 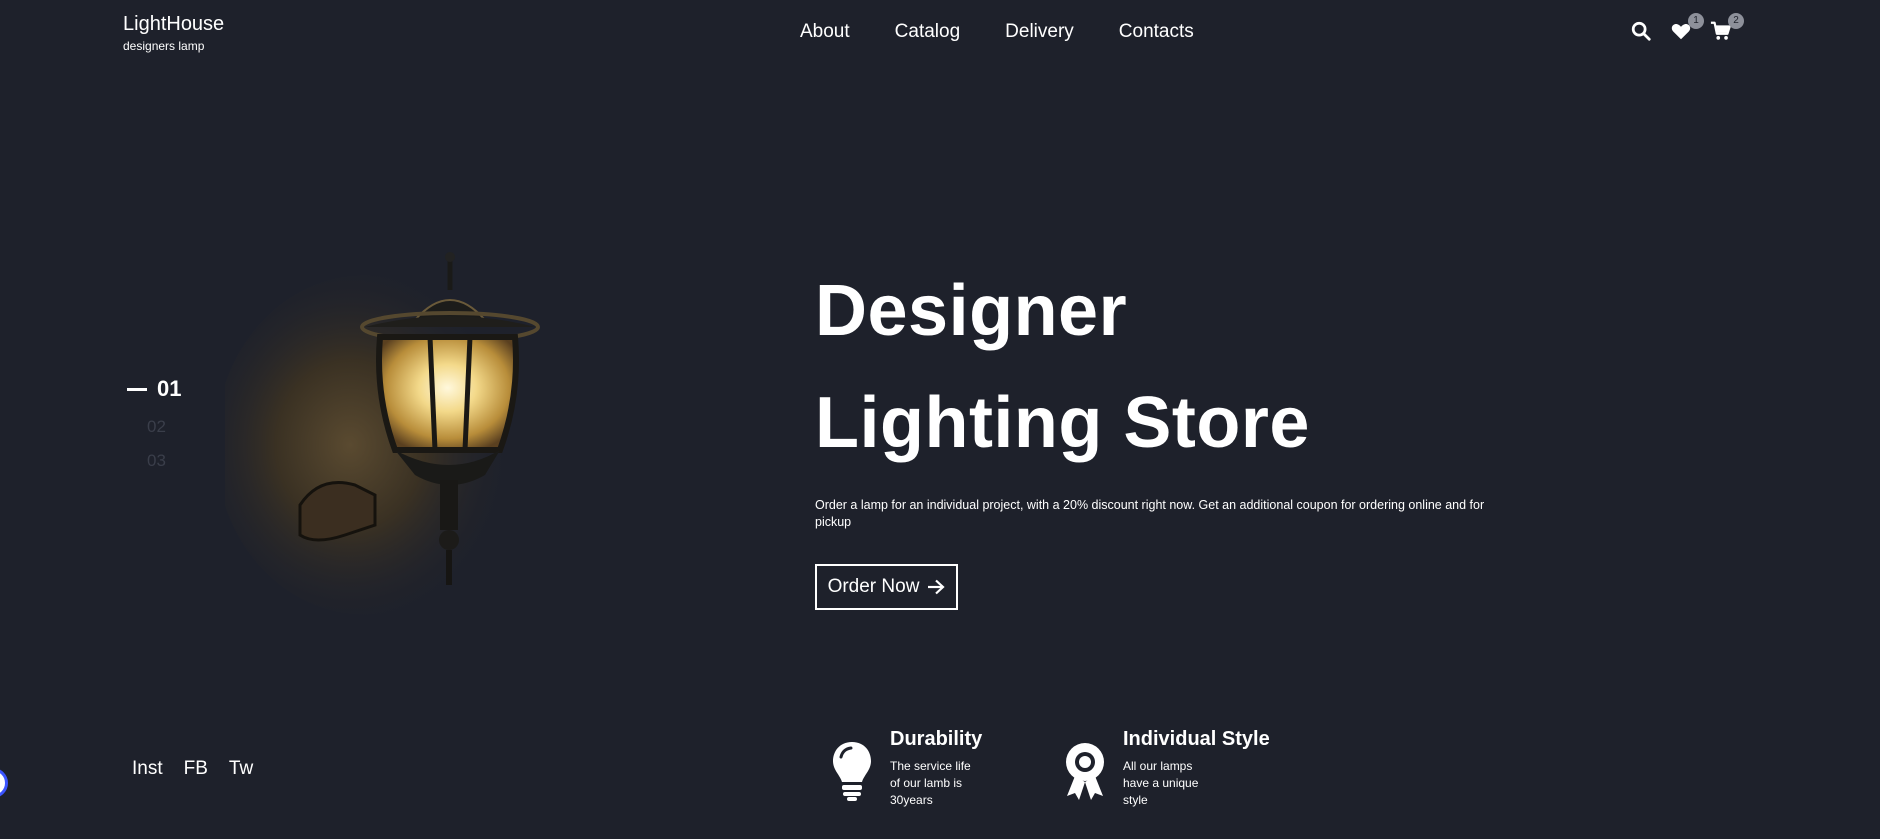 I want to click on nav-contacts: Contacts, so click(x=1156, y=32).